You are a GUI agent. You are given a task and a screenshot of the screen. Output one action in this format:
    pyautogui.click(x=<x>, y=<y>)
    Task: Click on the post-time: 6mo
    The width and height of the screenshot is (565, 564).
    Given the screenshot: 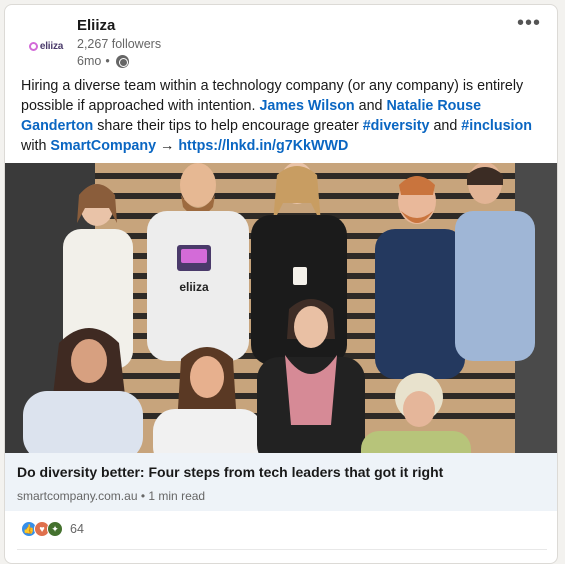 What is the action you would take?
    pyautogui.click(x=89, y=61)
    